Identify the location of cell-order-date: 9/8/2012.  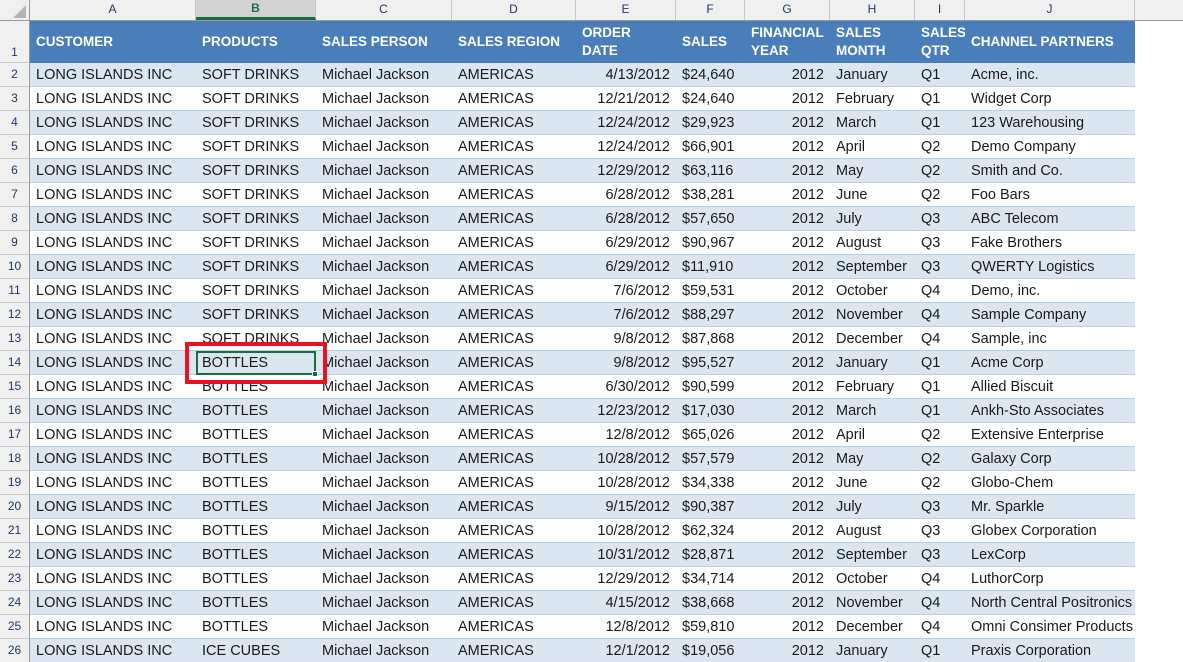
(626, 339).